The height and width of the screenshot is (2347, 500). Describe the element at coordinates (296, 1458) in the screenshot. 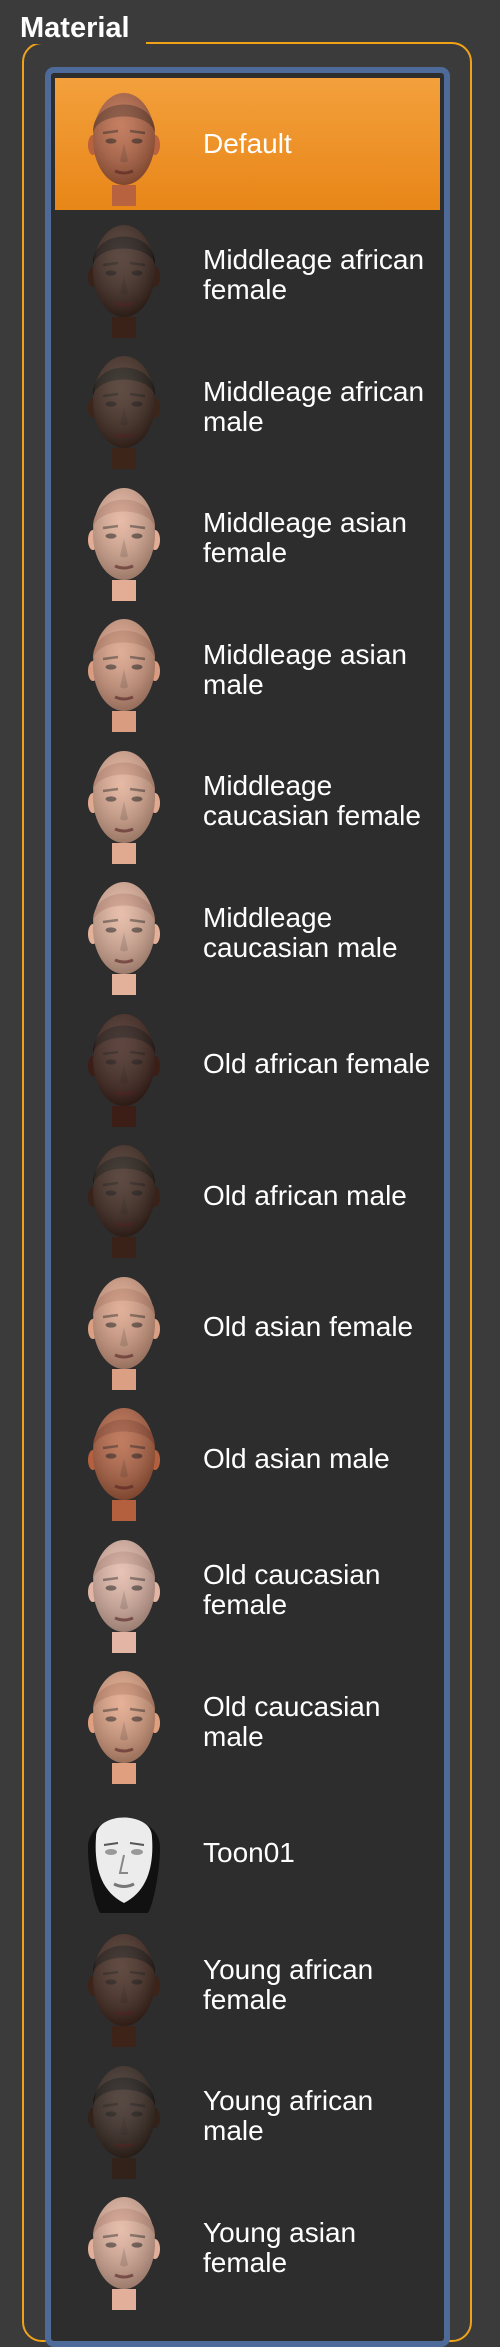

I see `material-item-label: Old asian male` at that location.